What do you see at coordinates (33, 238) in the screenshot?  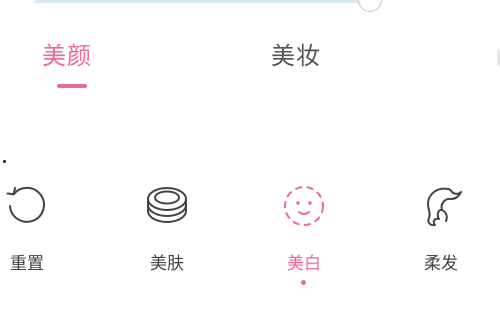 I see `tool-reset: 重置` at bounding box center [33, 238].